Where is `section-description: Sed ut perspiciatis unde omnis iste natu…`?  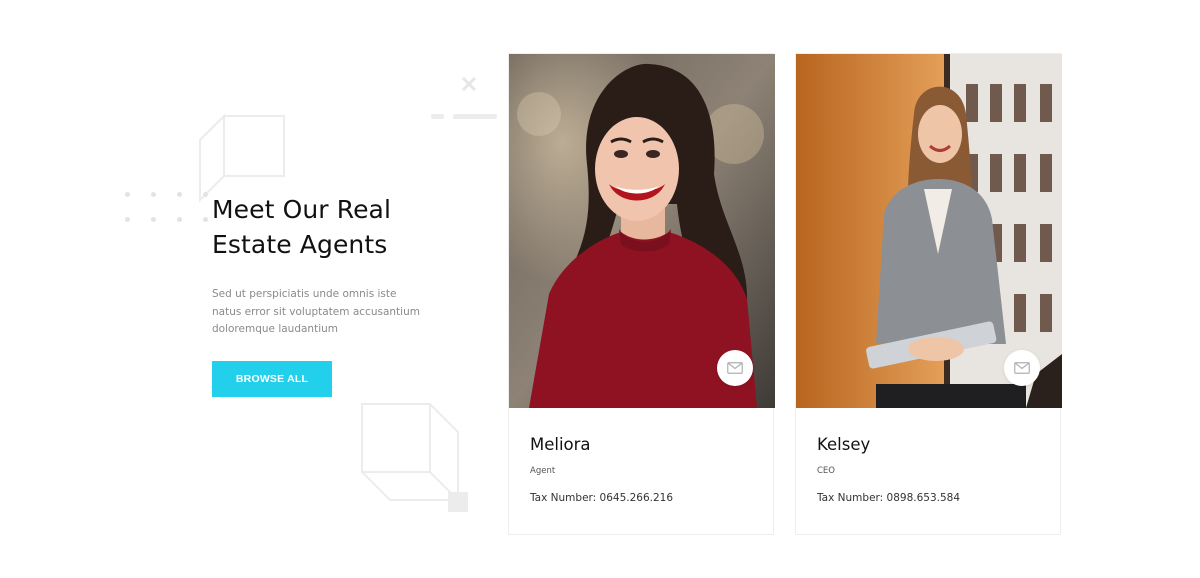 section-description: Sed ut perspiciatis unde omnis iste natu… is located at coordinates (316, 312).